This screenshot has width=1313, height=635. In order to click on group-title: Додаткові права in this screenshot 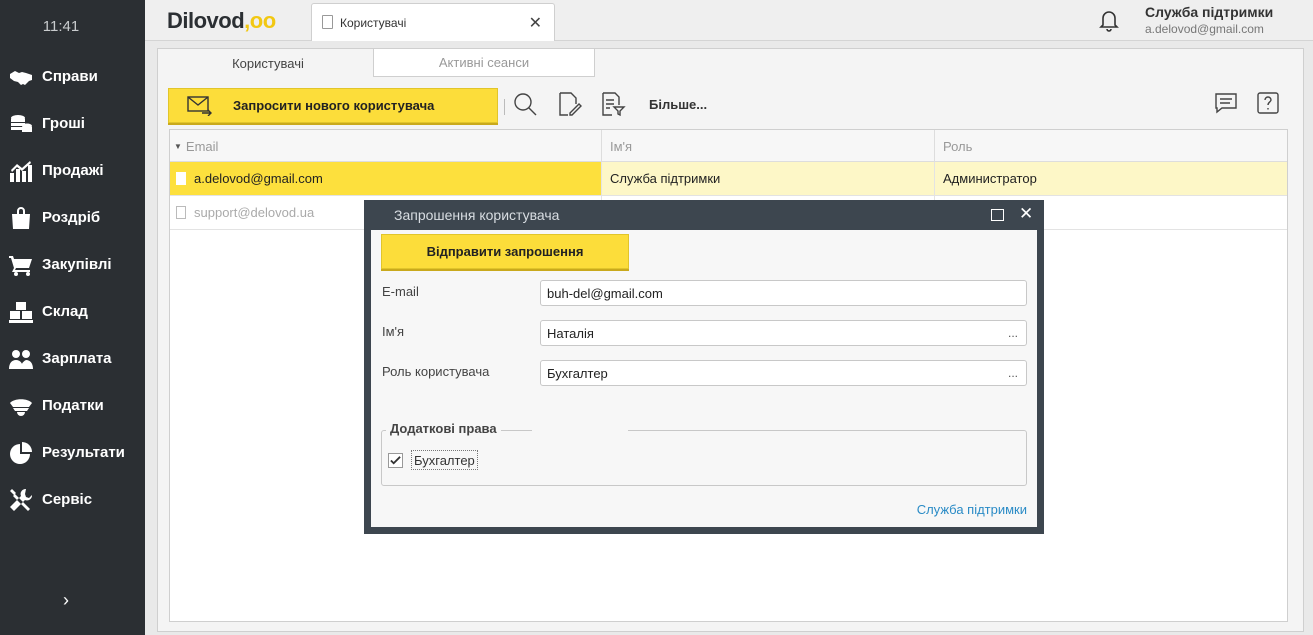, I will do `click(443, 428)`.